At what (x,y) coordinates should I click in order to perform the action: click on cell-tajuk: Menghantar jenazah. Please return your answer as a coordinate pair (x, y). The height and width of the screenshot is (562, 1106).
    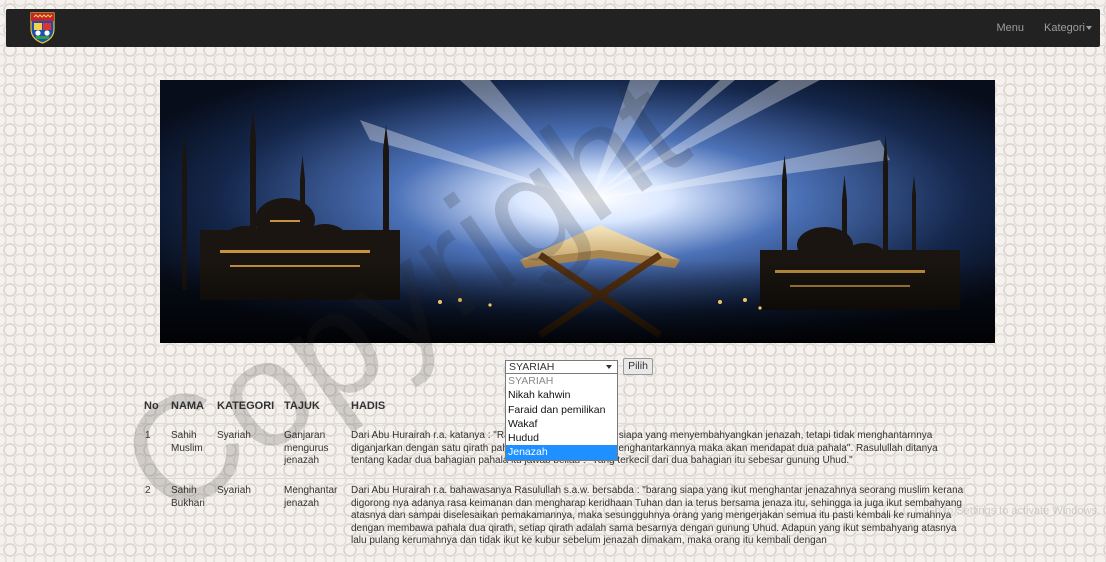
    Looking at the image, I should click on (311, 497).